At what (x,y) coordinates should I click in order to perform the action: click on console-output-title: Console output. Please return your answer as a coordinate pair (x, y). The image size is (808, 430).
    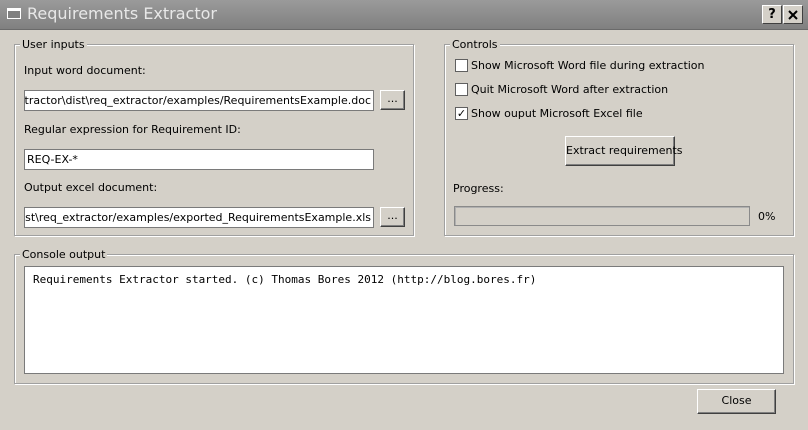
    Looking at the image, I should click on (64, 254).